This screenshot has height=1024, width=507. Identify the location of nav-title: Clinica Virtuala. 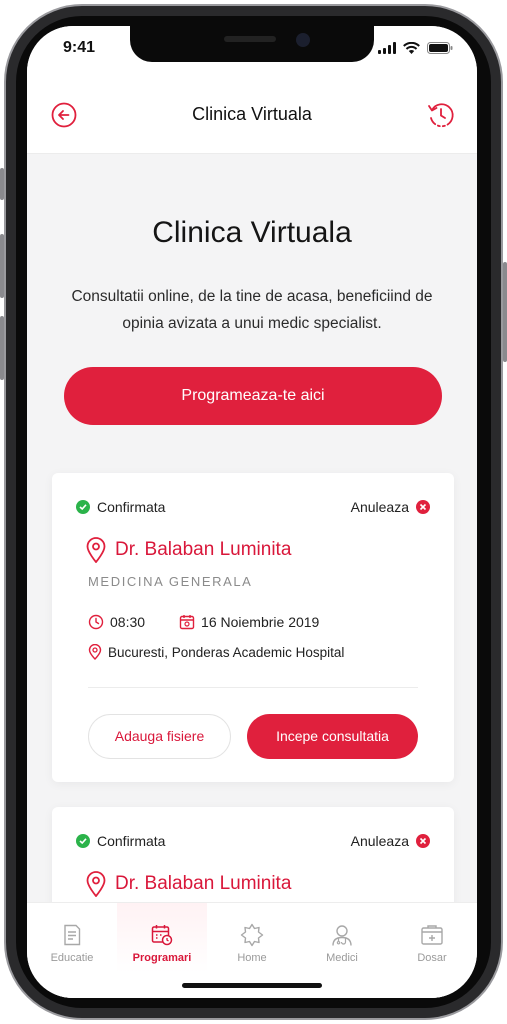
(252, 114).